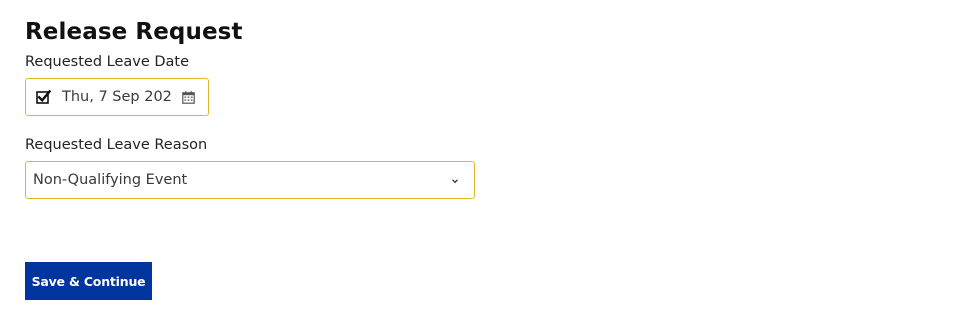 The width and height of the screenshot is (975, 312). What do you see at coordinates (116, 145) in the screenshot?
I see `leave-reason-label: Requested Leave Reason` at bounding box center [116, 145].